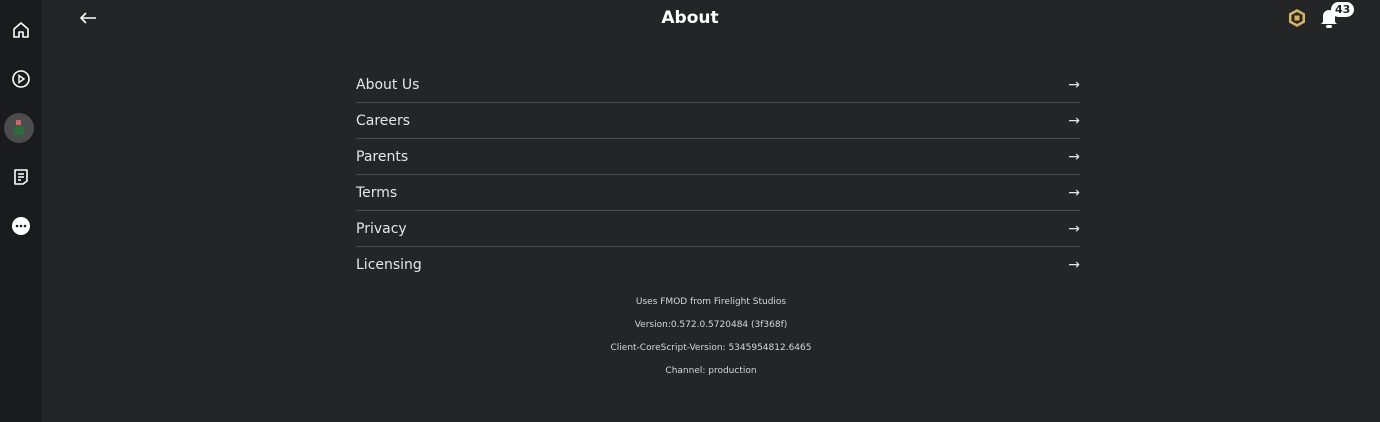 The width and height of the screenshot is (1380, 422). I want to click on menu-item-terms: Terms →, so click(718, 193).